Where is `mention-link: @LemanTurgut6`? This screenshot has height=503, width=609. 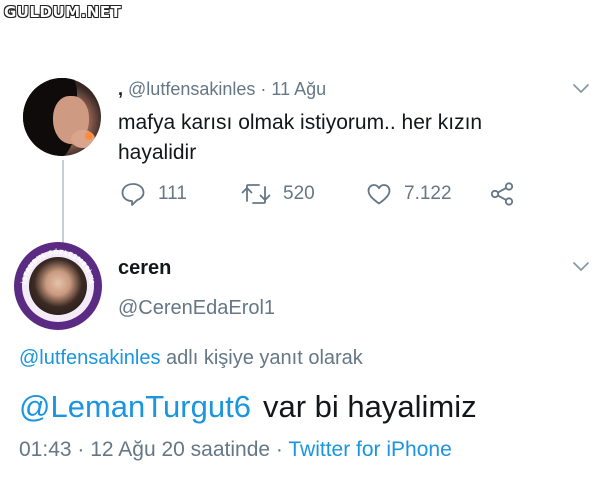 mention-link: @LemanTurgut6 is located at coordinates (135, 406).